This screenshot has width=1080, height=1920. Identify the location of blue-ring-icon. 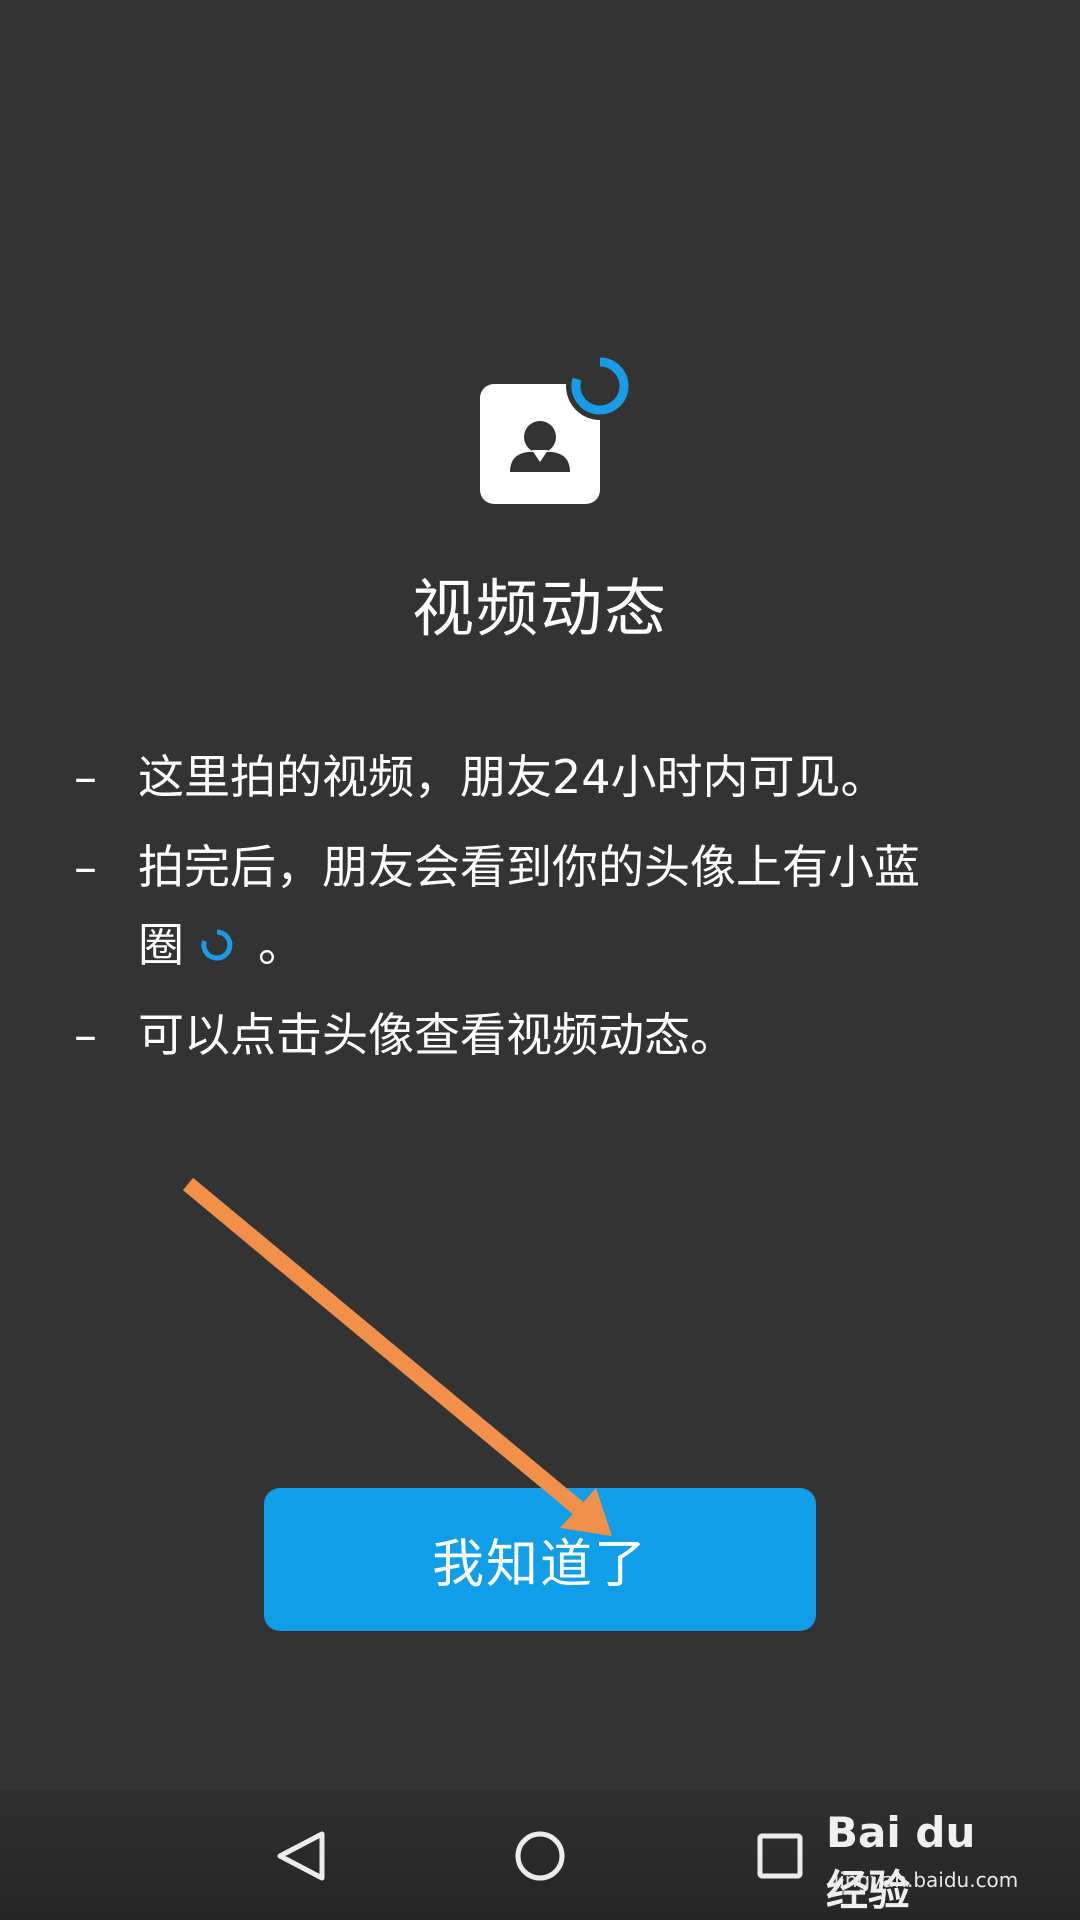
(600, 386).